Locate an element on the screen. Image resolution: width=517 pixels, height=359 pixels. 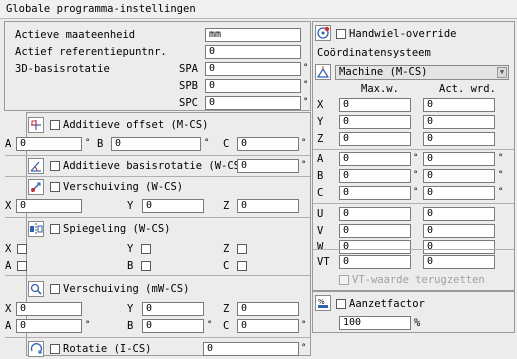
additive-offset-c-label: C is located at coordinates (226, 144).